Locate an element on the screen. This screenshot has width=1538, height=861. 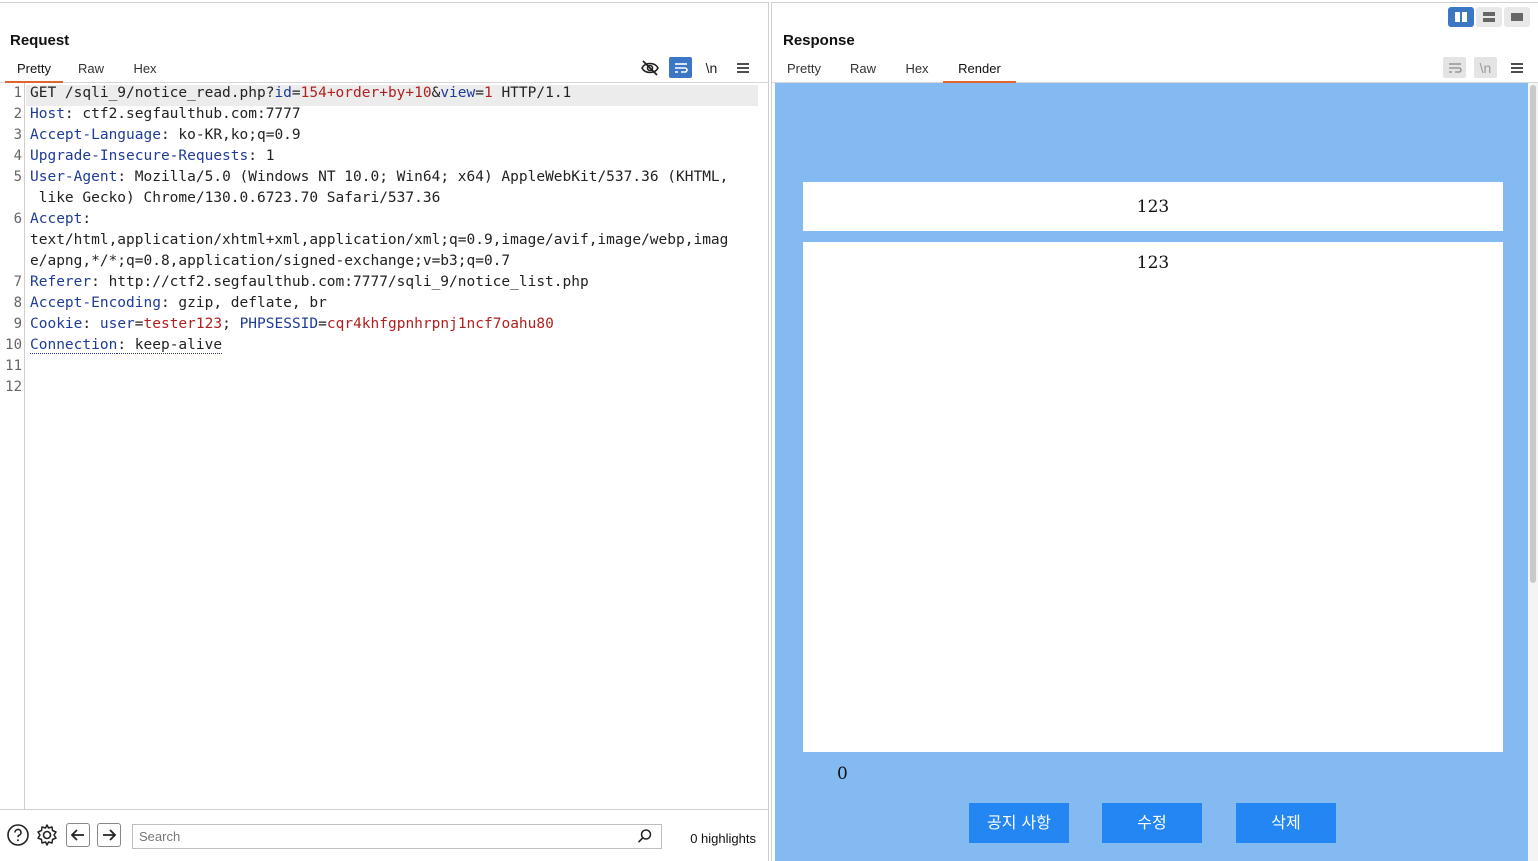
request-line: 3 Accept-Language: ko-KR,ko;q=0.9 is located at coordinates (379, 137).